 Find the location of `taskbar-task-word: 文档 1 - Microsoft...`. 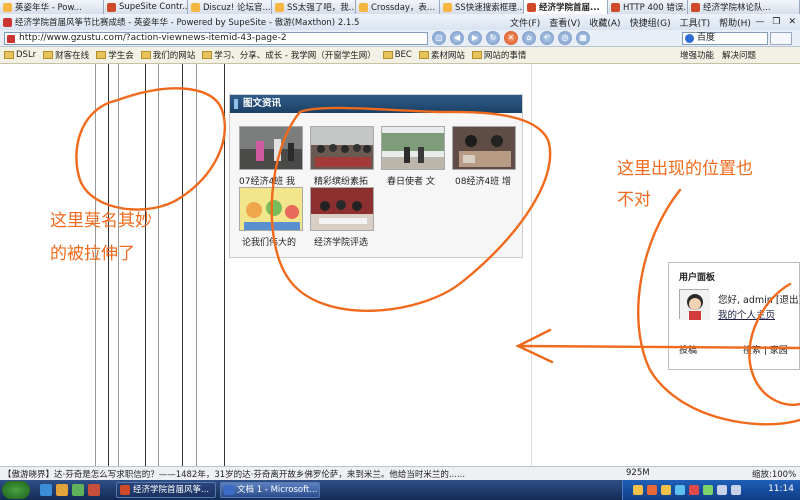

taskbar-task-word: 文档 1 - Microsoft... is located at coordinates (270, 490).